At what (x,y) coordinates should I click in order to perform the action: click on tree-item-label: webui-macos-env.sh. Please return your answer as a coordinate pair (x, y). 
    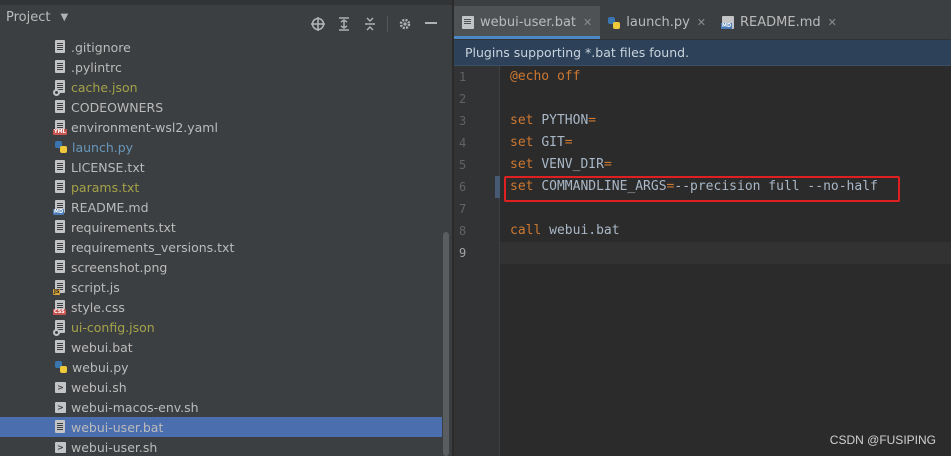
    Looking at the image, I should click on (135, 407).